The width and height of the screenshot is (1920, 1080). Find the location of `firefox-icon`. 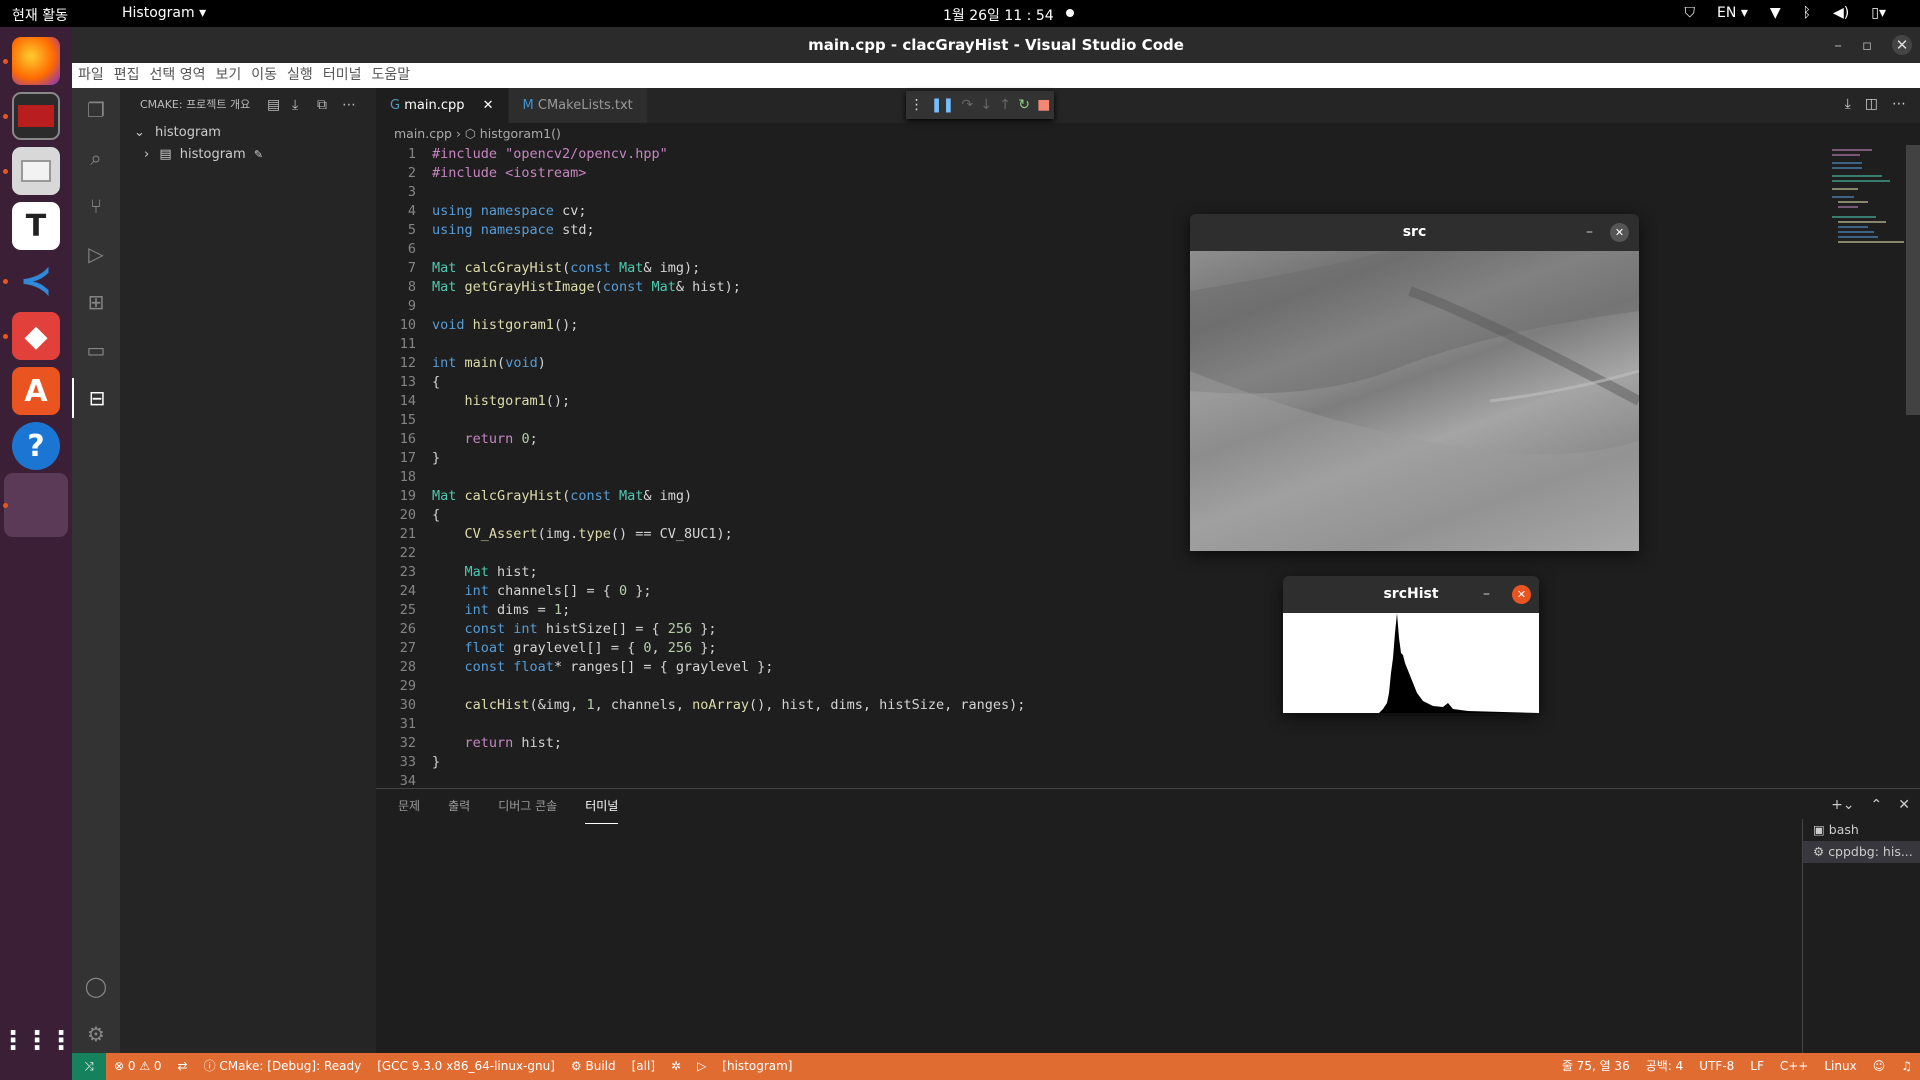

firefox-icon is located at coordinates (36, 61).